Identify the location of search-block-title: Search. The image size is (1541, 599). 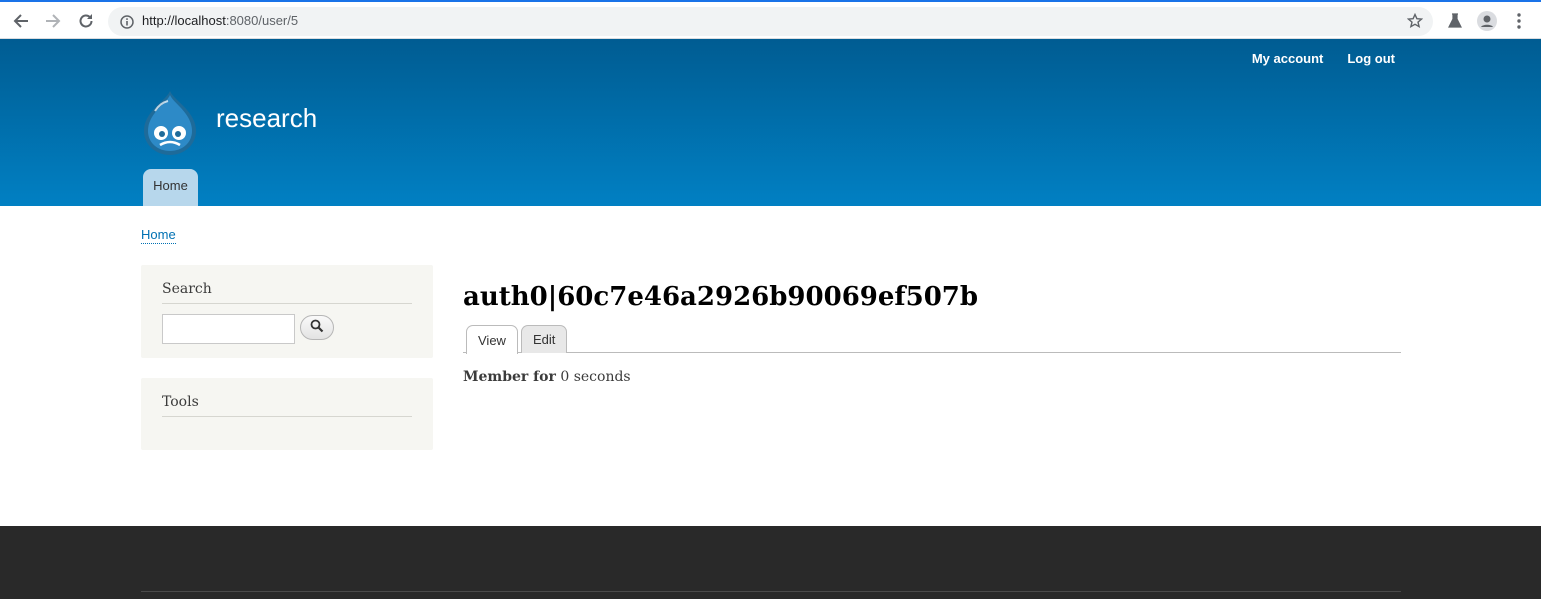
(287, 292).